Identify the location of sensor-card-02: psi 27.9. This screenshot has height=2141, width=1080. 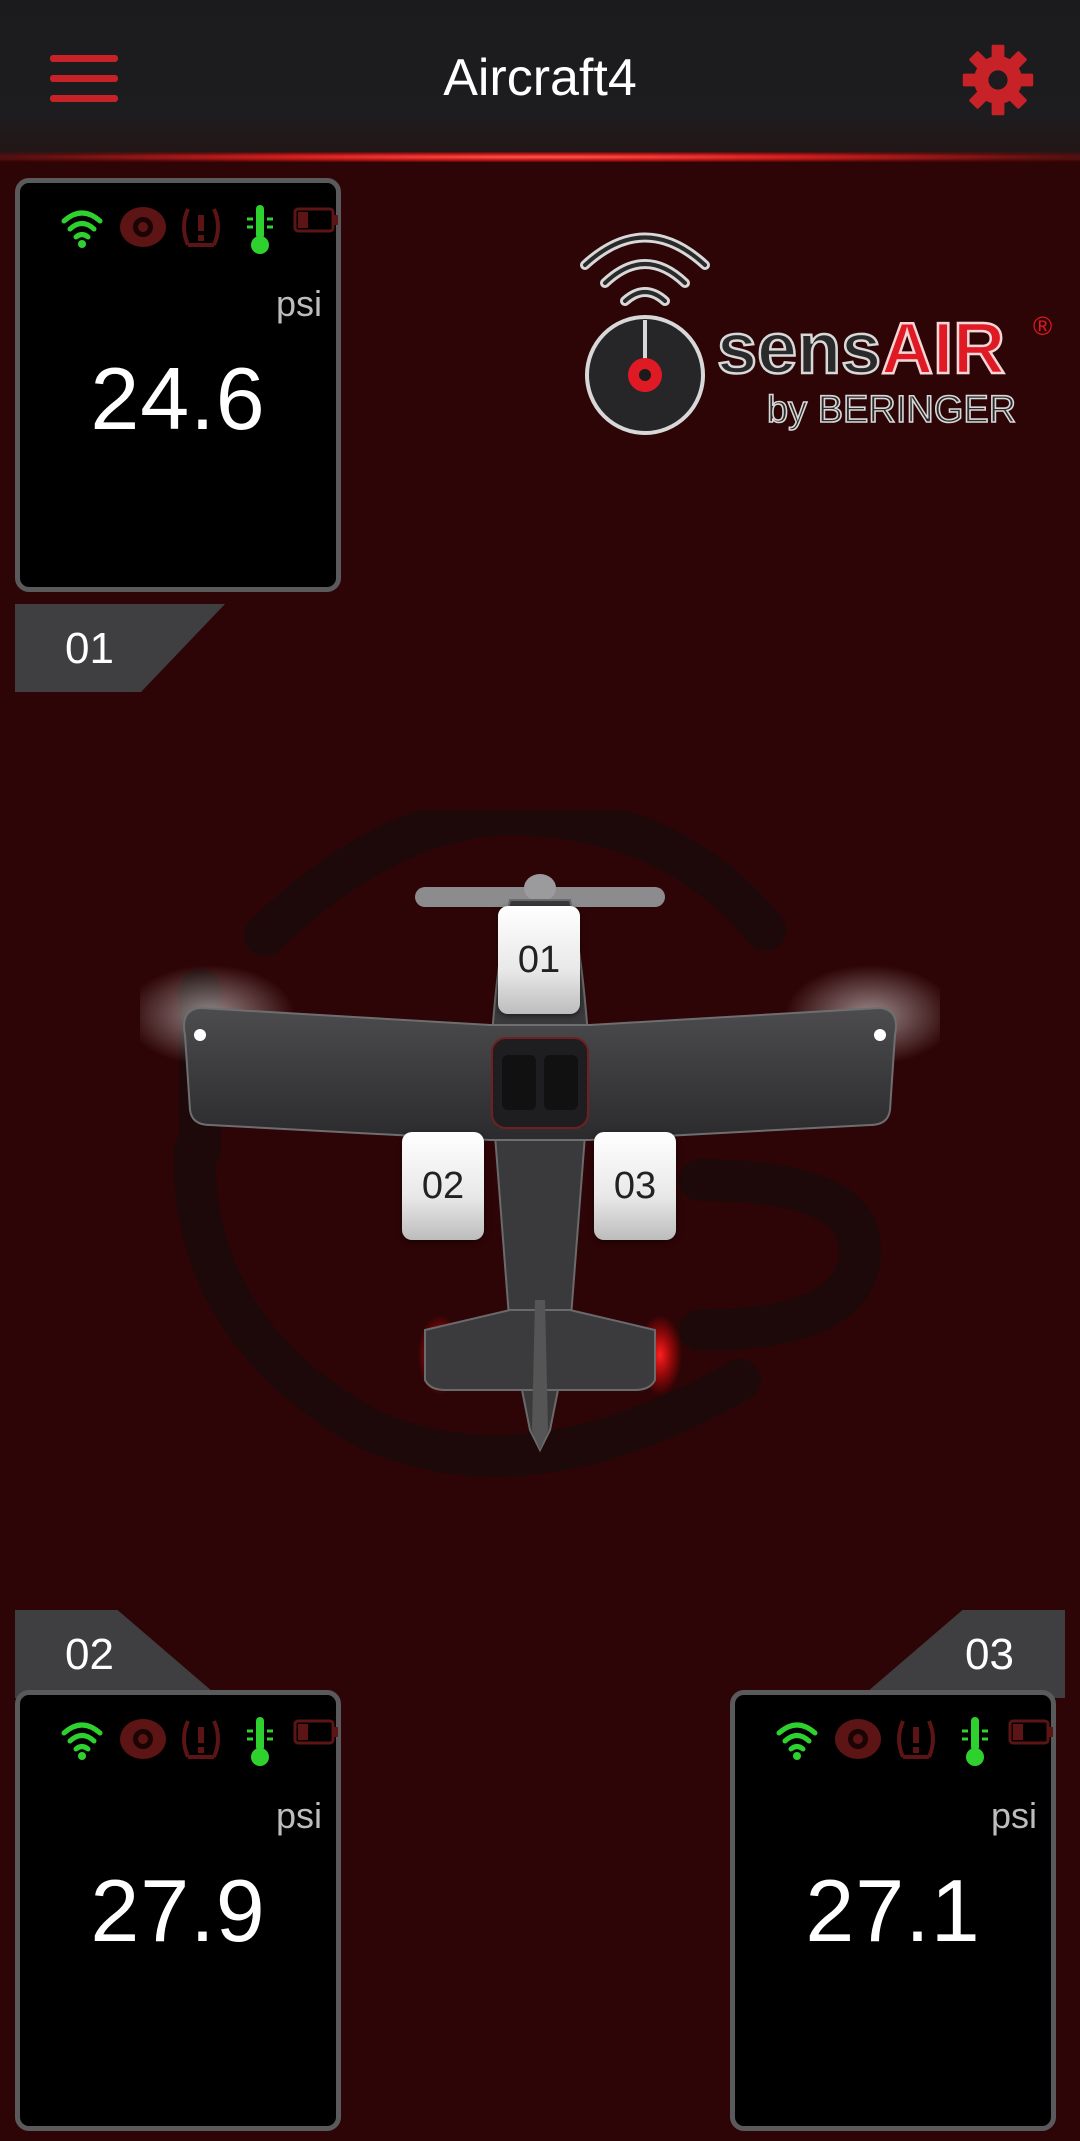
(178, 1910).